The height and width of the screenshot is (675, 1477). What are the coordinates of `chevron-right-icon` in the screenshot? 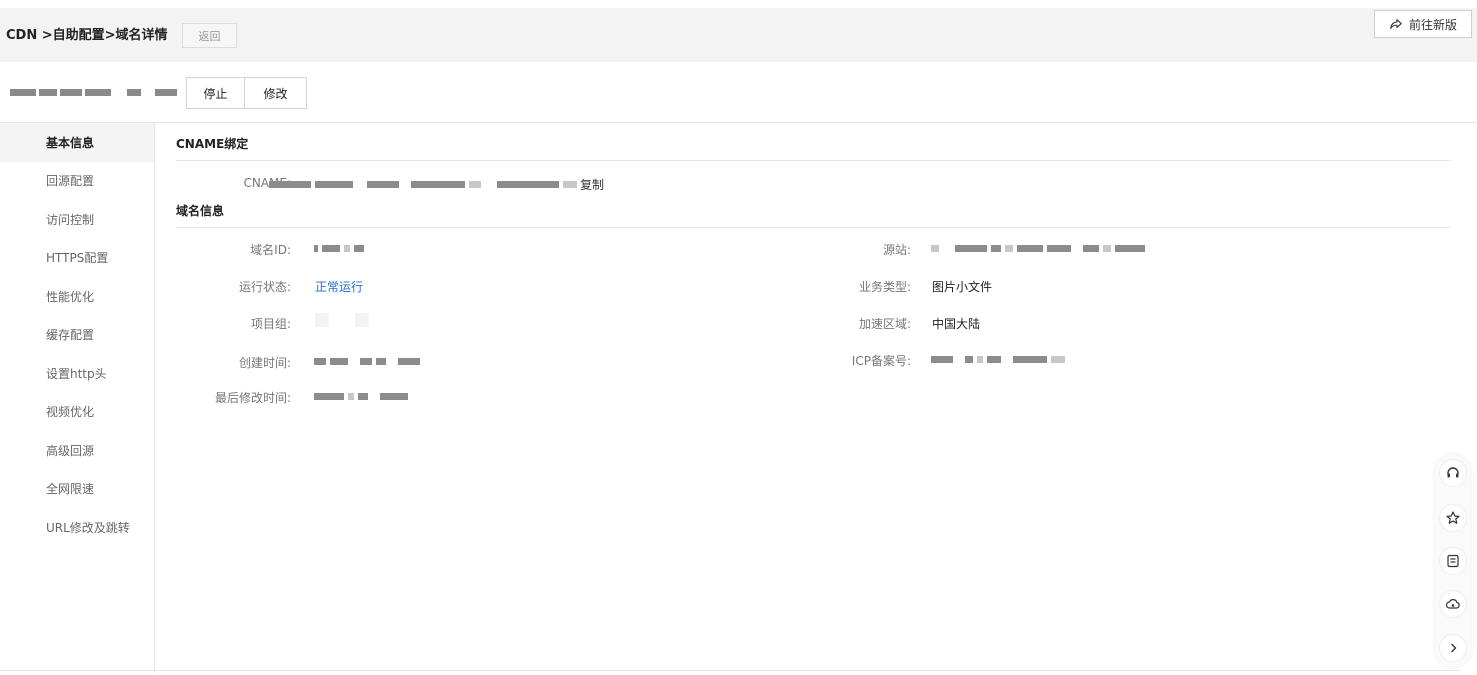 It's located at (1453, 648).